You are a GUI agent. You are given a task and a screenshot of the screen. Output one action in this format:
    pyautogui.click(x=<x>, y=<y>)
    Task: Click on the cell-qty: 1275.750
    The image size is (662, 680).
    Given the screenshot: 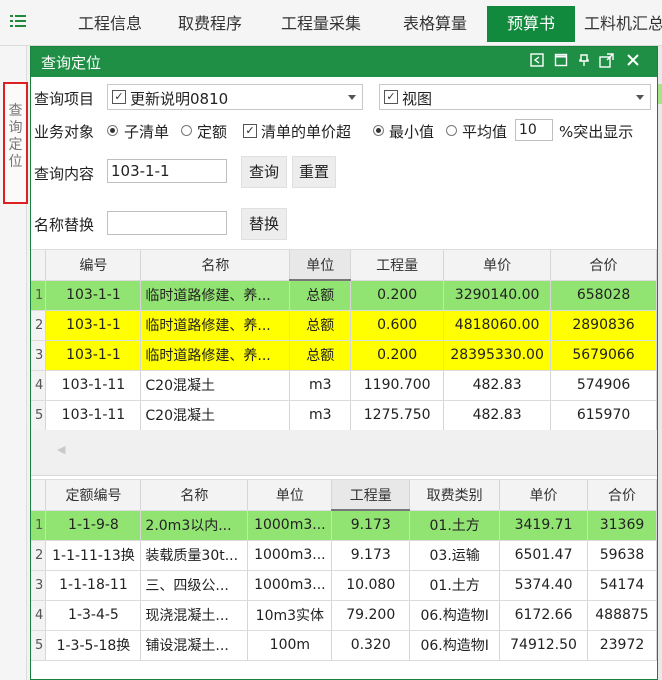 What is the action you would take?
    pyautogui.click(x=397, y=415)
    